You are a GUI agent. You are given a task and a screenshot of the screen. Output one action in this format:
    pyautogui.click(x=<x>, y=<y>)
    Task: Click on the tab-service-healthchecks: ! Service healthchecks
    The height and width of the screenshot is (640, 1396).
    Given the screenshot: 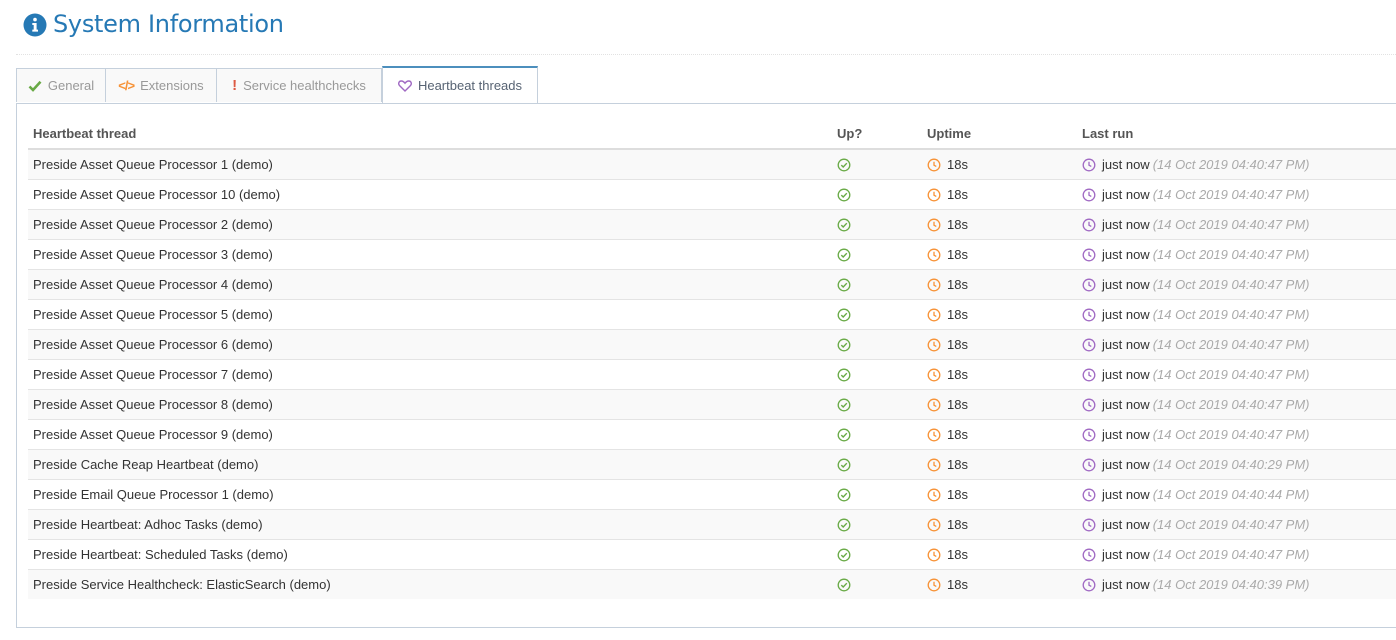 What is the action you would take?
    pyautogui.click(x=299, y=85)
    